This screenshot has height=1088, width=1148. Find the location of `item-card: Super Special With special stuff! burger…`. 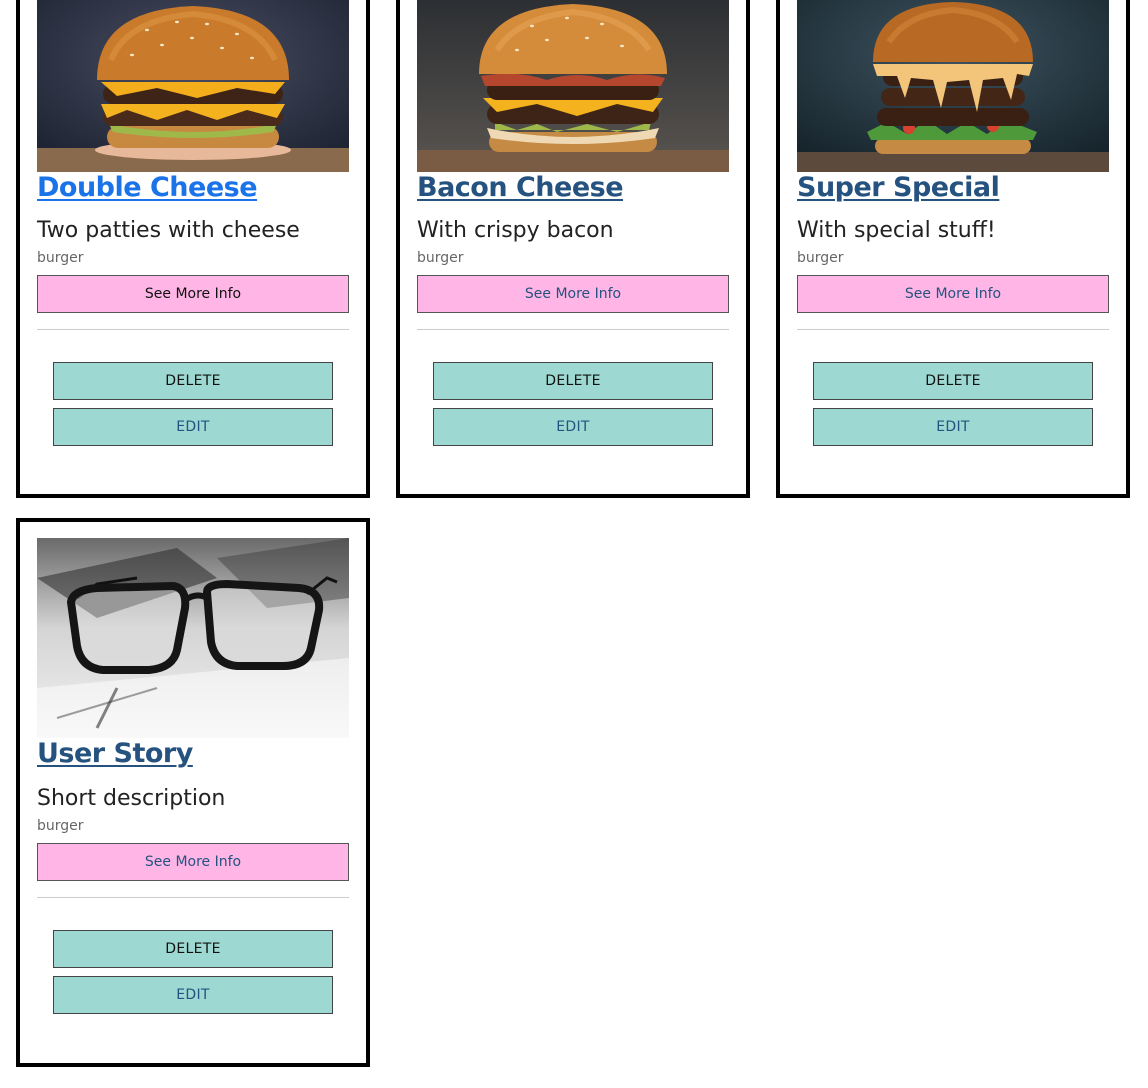

item-card: Super Special With special stuff! burger… is located at coordinates (953, 249).